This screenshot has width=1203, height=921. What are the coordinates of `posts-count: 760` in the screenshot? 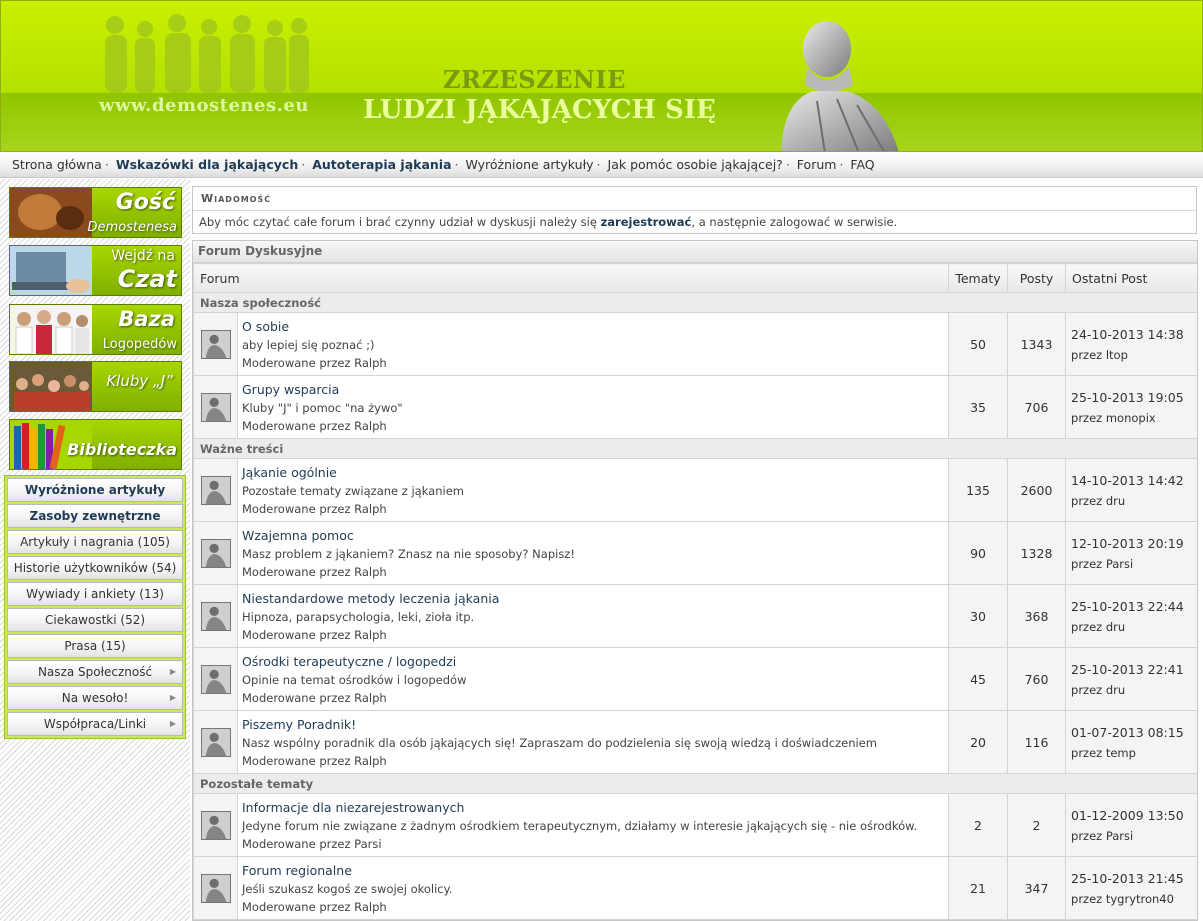 It's located at (1037, 679).